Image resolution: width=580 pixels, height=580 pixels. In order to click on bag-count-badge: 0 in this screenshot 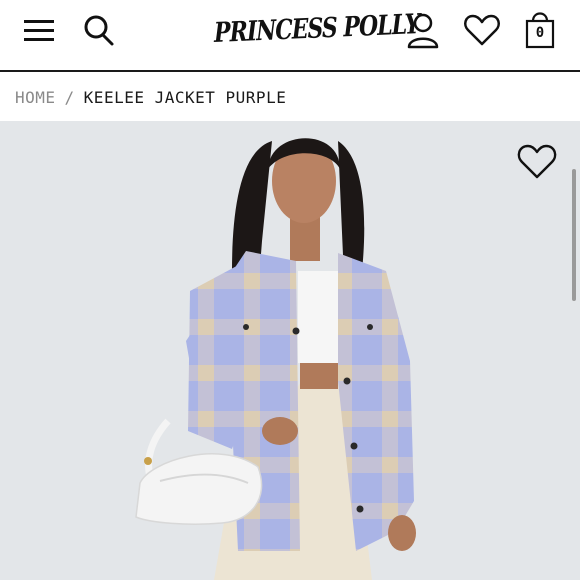, I will do `click(540, 33)`.